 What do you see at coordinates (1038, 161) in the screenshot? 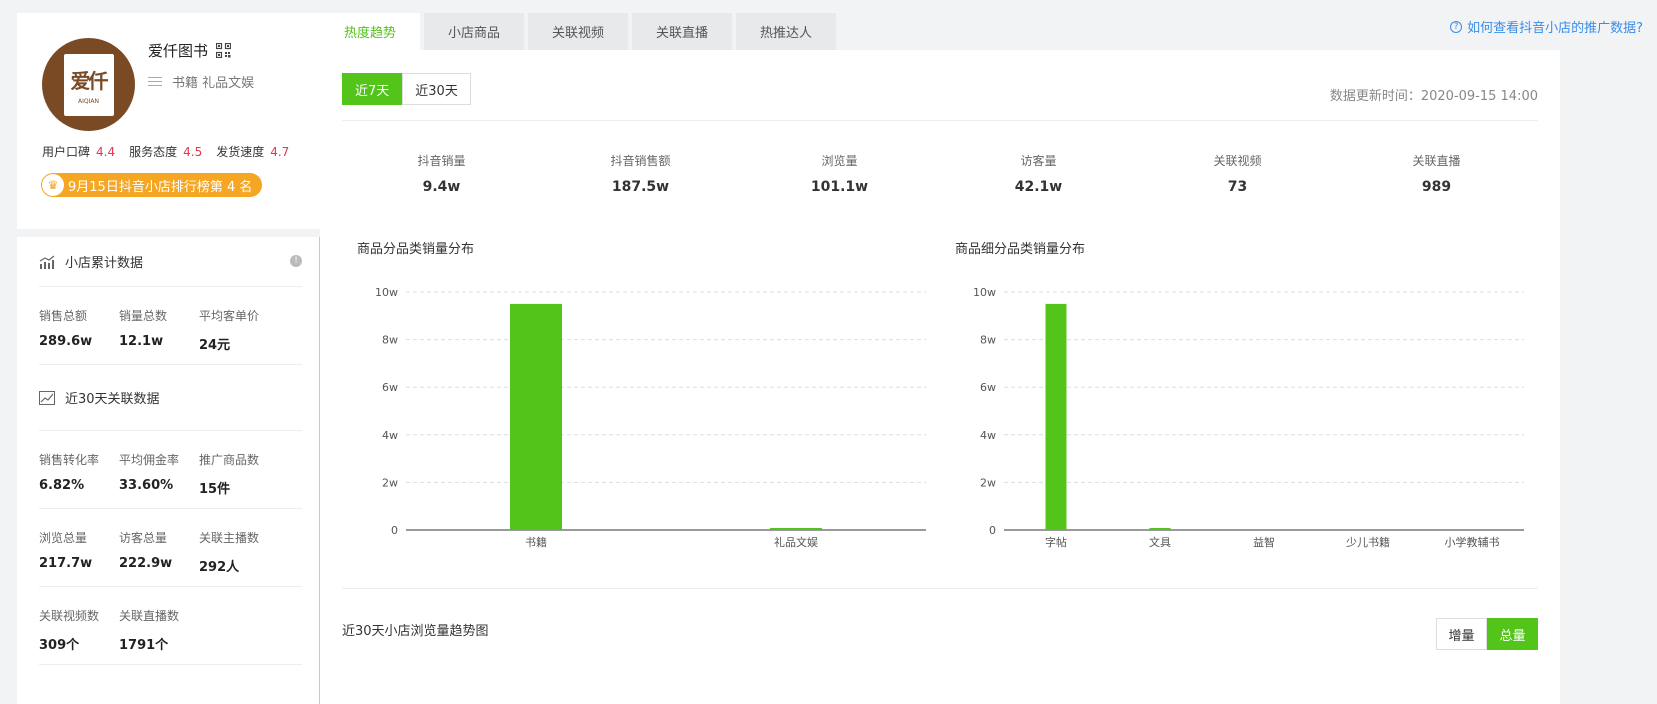
I see `kpi-label: 访客量` at bounding box center [1038, 161].